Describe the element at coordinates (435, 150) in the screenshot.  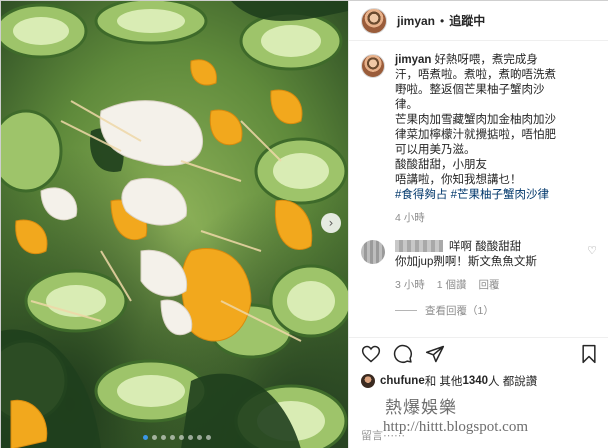
I see `caption-line: 可以用美乃滋。` at that location.